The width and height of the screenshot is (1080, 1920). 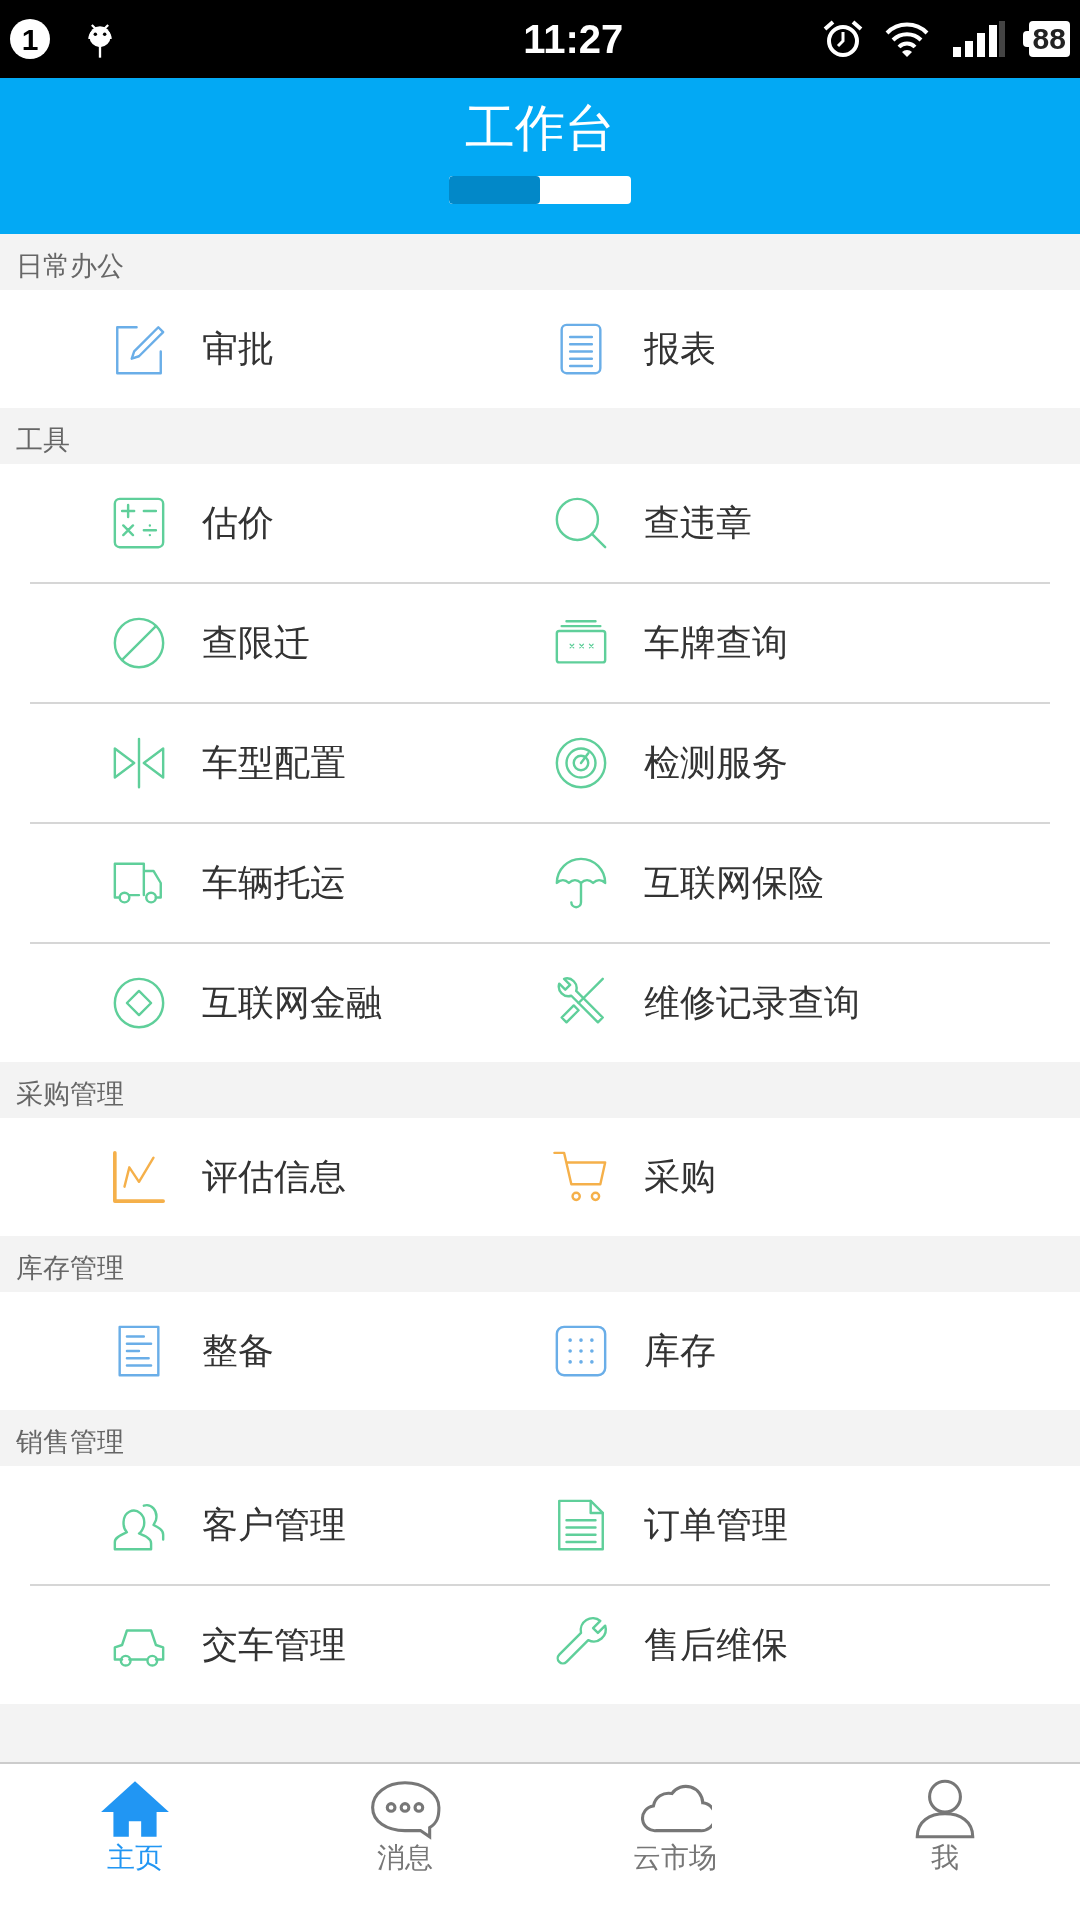 I want to click on signal-icon, so click(x=978, y=39).